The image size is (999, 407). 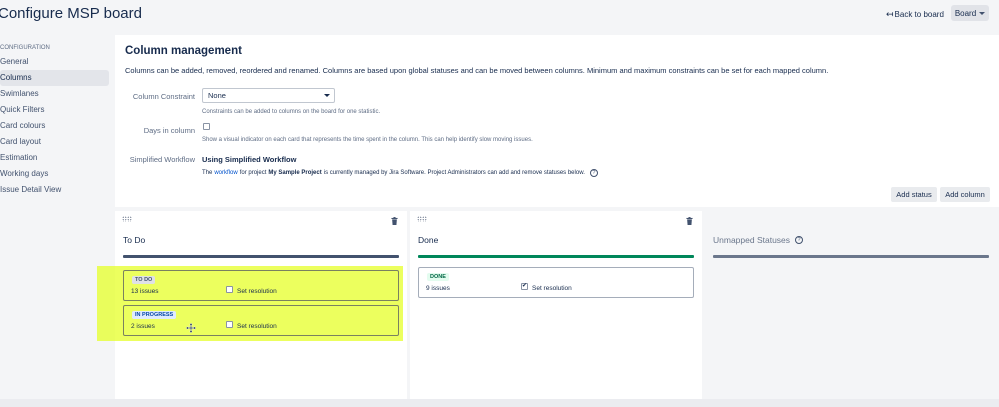 I want to click on unmapped-column-title: Unmapped Statuses ?, so click(x=758, y=240).